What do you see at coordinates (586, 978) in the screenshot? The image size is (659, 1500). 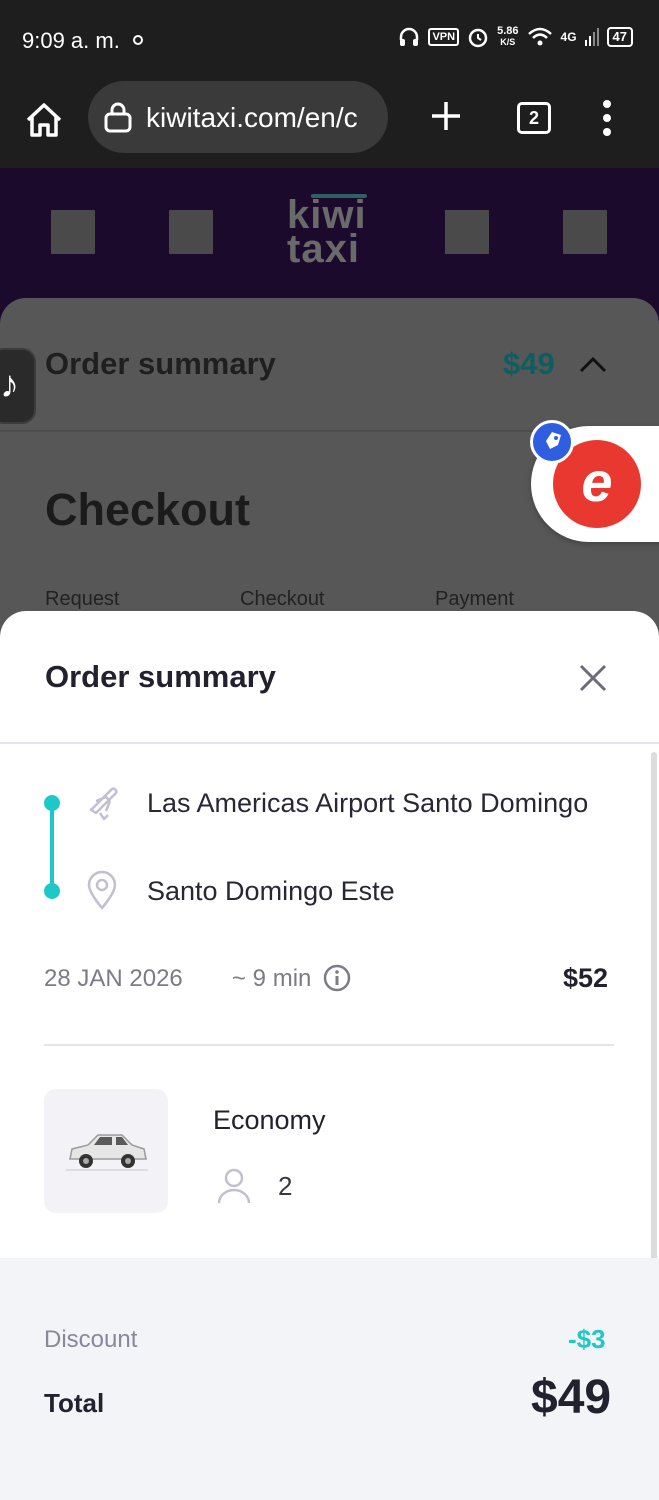 I see `trip-price: $52` at bounding box center [586, 978].